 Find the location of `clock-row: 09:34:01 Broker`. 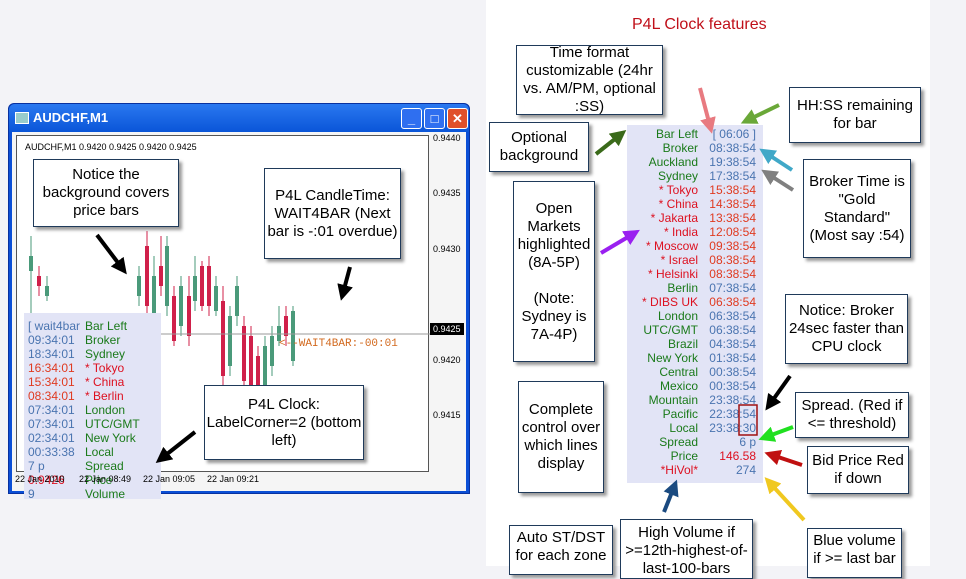

clock-row: 09:34:01 Broker is located at coordinates (74, 340).